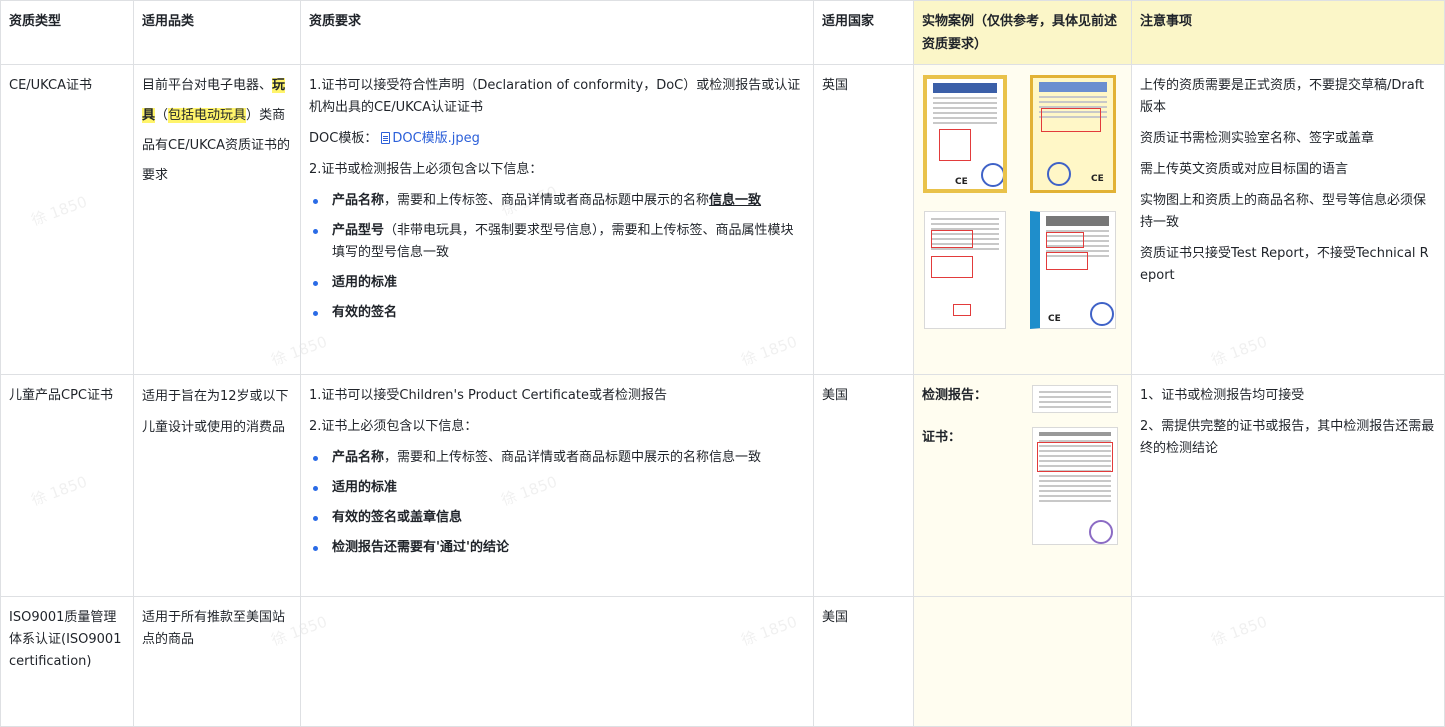  Describe the element at coordinates (573, 457) in the screenshot. I see `item-text: ，需要和上传标签、商品详情或者商品标题中展示的名称信息一致` at that location.